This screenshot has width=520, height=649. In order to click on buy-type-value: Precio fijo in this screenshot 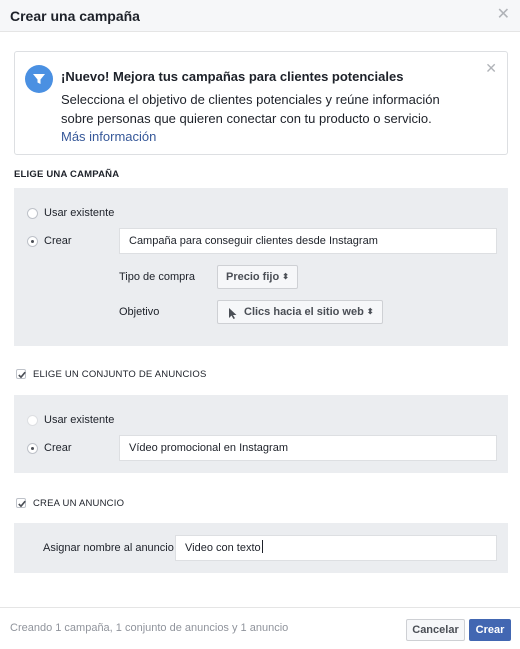, I will do `click(253, 277)`.